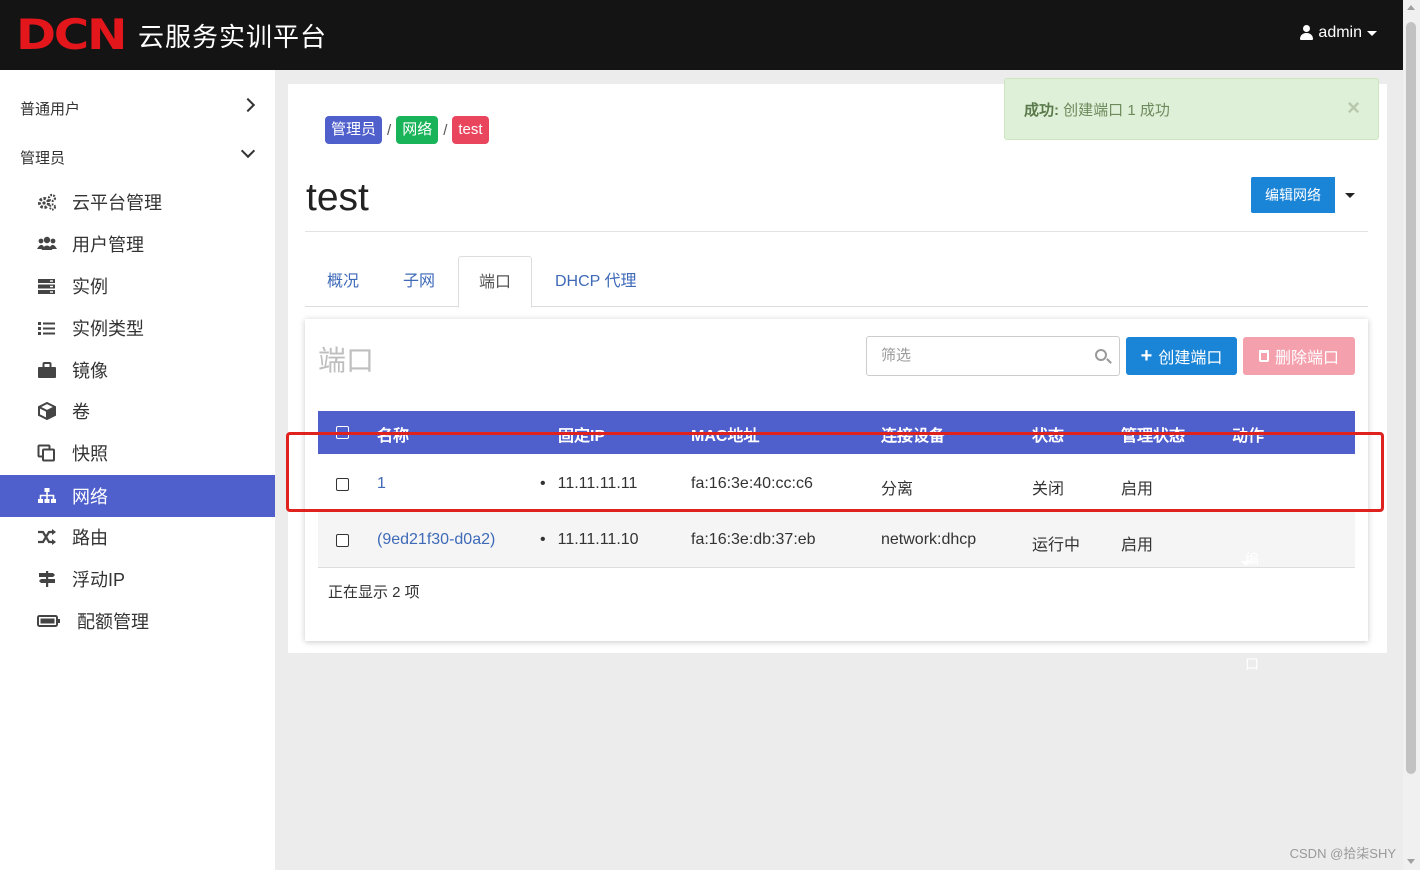  Describe the element at coordinates (354, 130) in the screenshot. I see `breadcrumb-admin: 管理员` at that location.